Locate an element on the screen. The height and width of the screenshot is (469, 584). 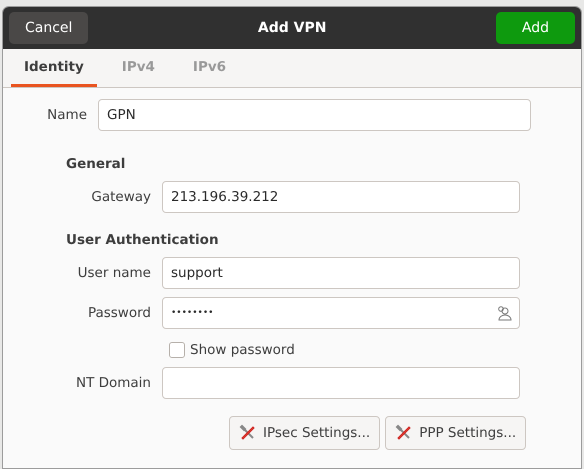
checkbox is located at coordinates (177, 350).